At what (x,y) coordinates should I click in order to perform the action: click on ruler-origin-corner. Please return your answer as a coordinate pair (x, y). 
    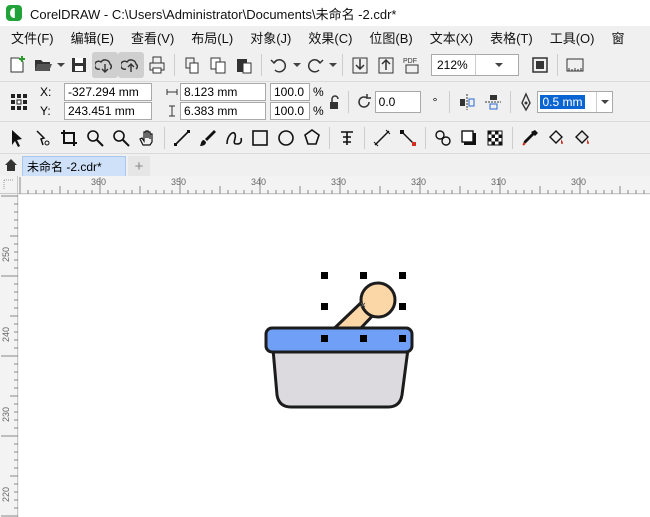
    Looking at the image, I should click on (9, 185).